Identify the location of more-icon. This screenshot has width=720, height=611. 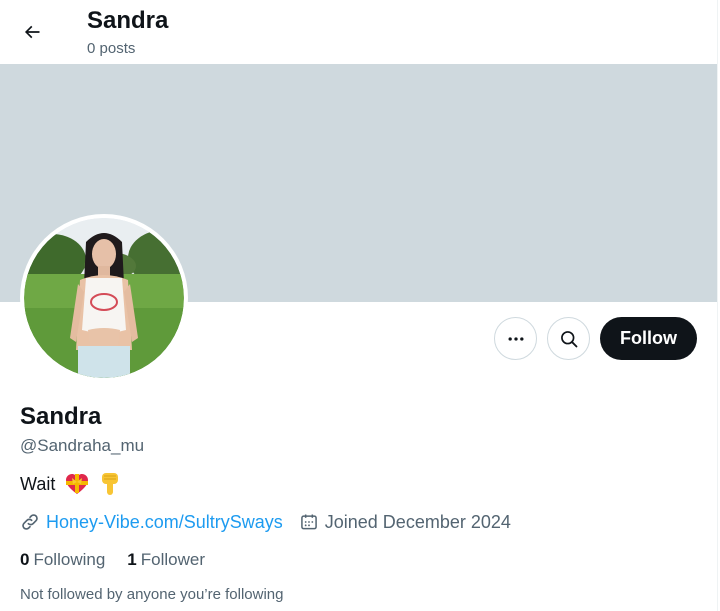
(515, 338).